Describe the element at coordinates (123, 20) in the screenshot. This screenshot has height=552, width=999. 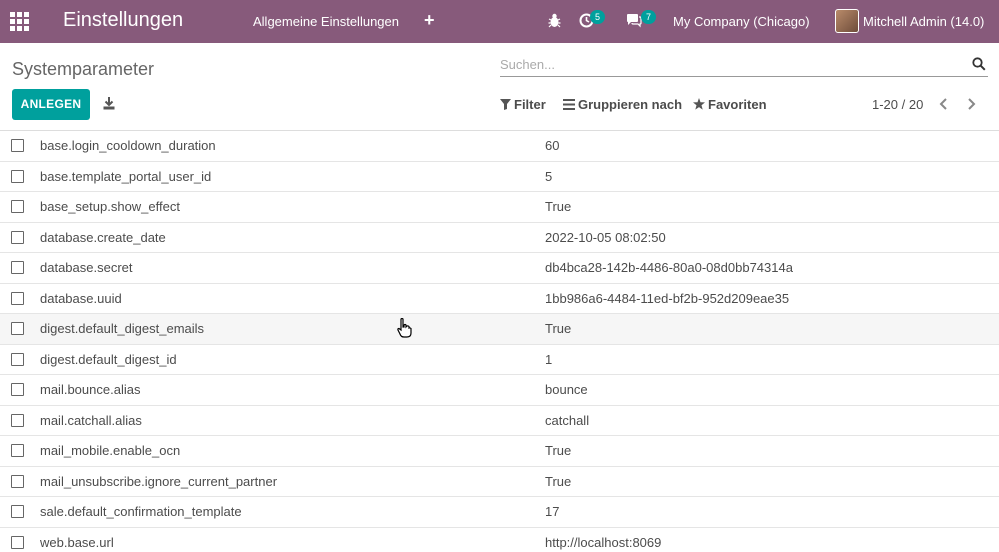
I see `app-title: Einstellungen` at that location.